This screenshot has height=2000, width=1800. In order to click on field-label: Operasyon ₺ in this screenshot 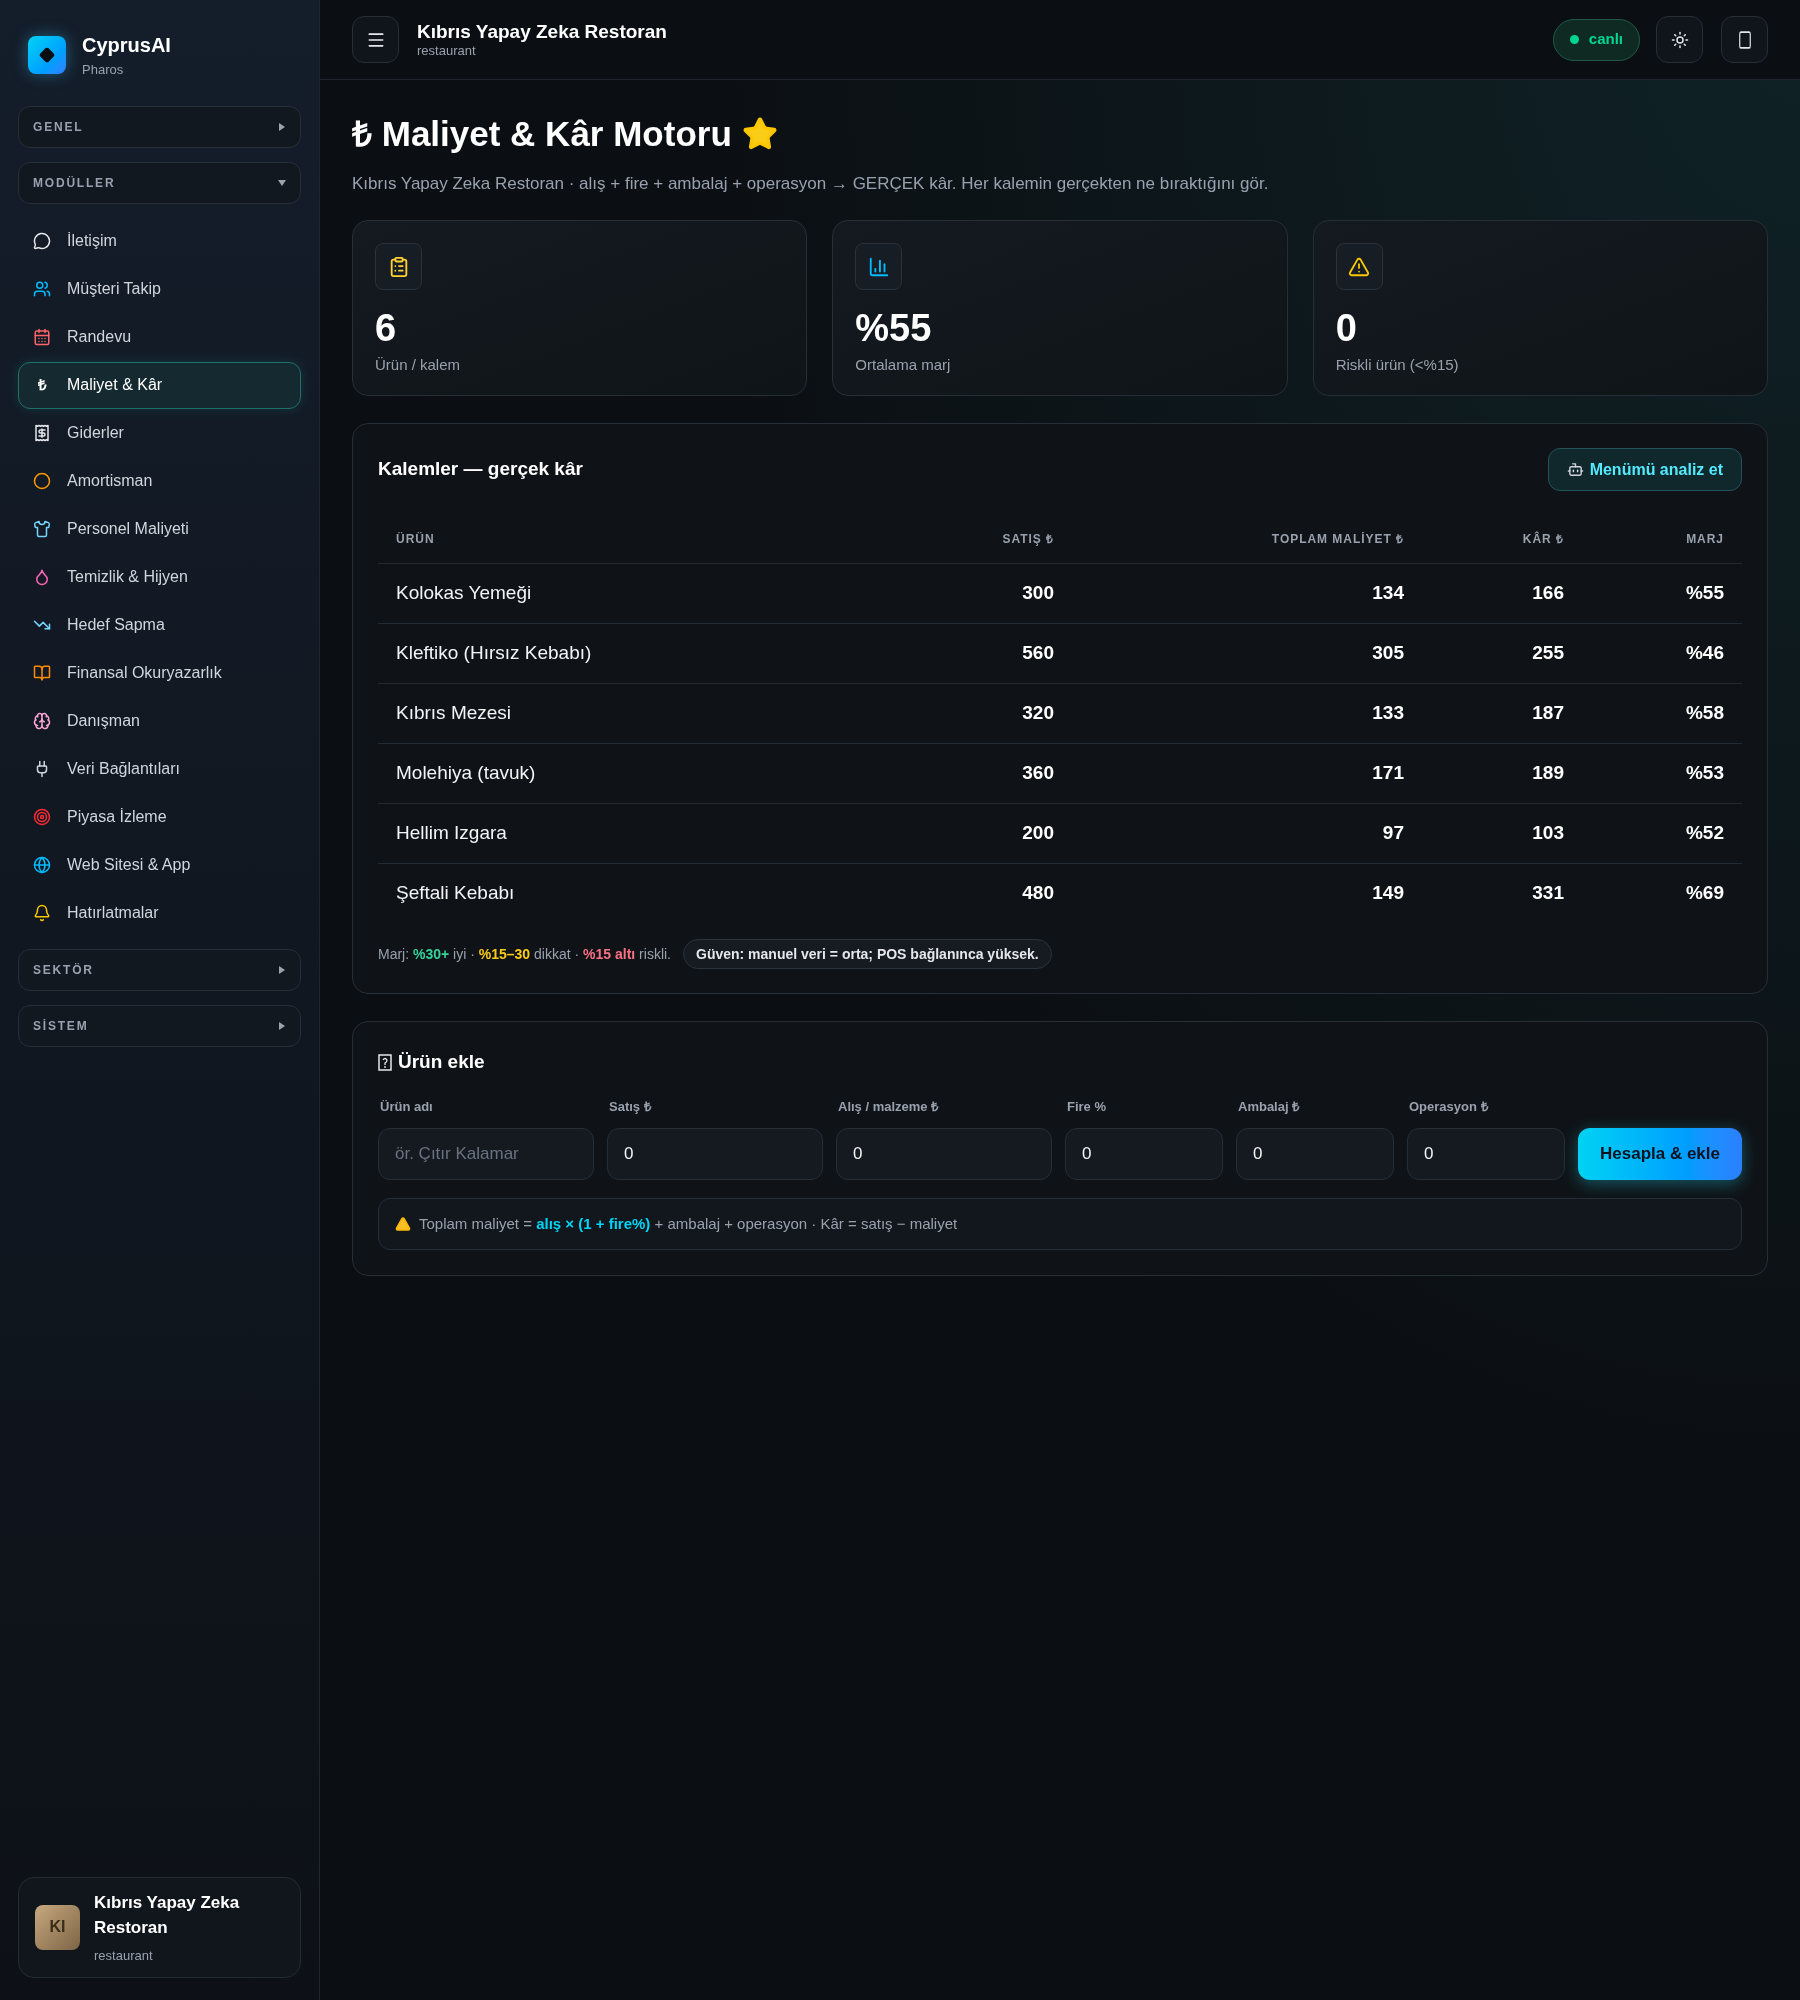, I will do `click(1449, 1106)`.